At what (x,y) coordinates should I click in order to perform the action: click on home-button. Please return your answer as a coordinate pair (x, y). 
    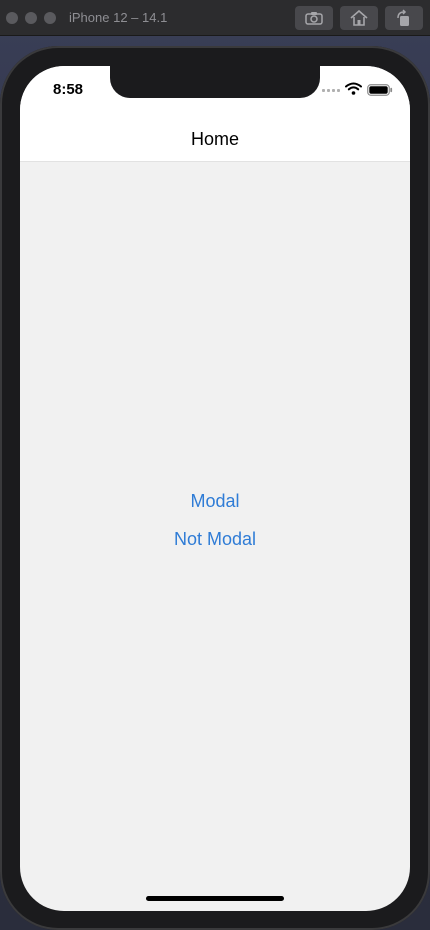
    Looking at the image, I should click on (359, 18).